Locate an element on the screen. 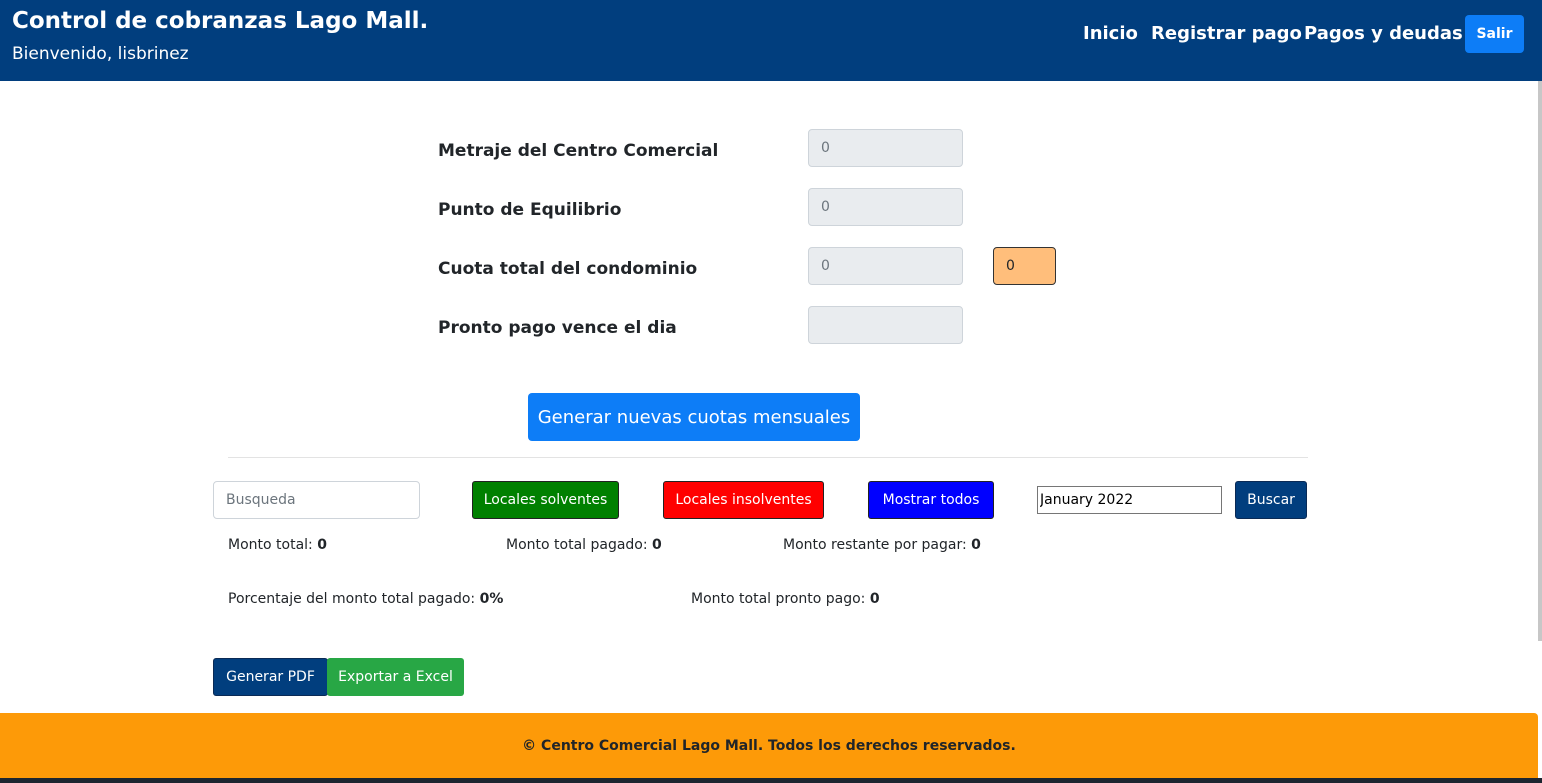  nav-registrar-pago: Registrar pago is located at coordinates (1226, 33).